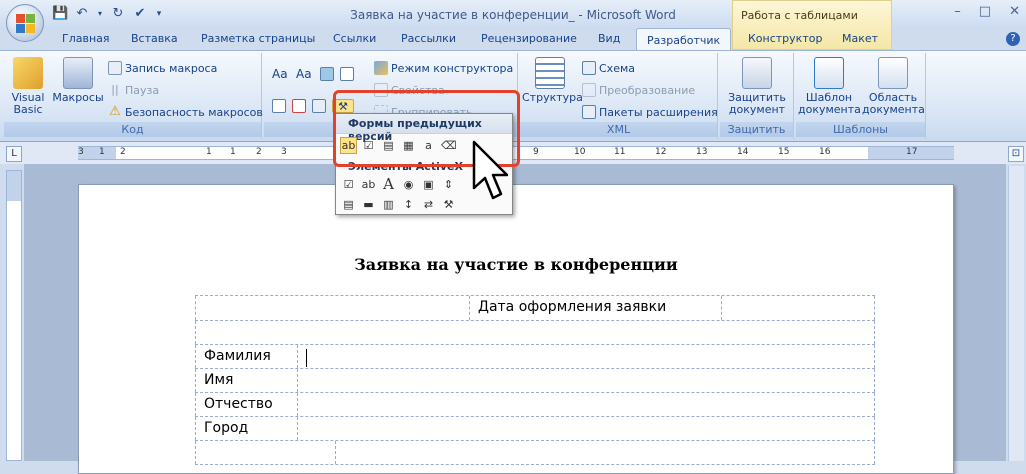 The width and height of the screenshot is (1026, 474). What do you see at coordinates (552, 97) in the screenshot?
I see `structure-label: Структура` at bounding box center [552, 97].